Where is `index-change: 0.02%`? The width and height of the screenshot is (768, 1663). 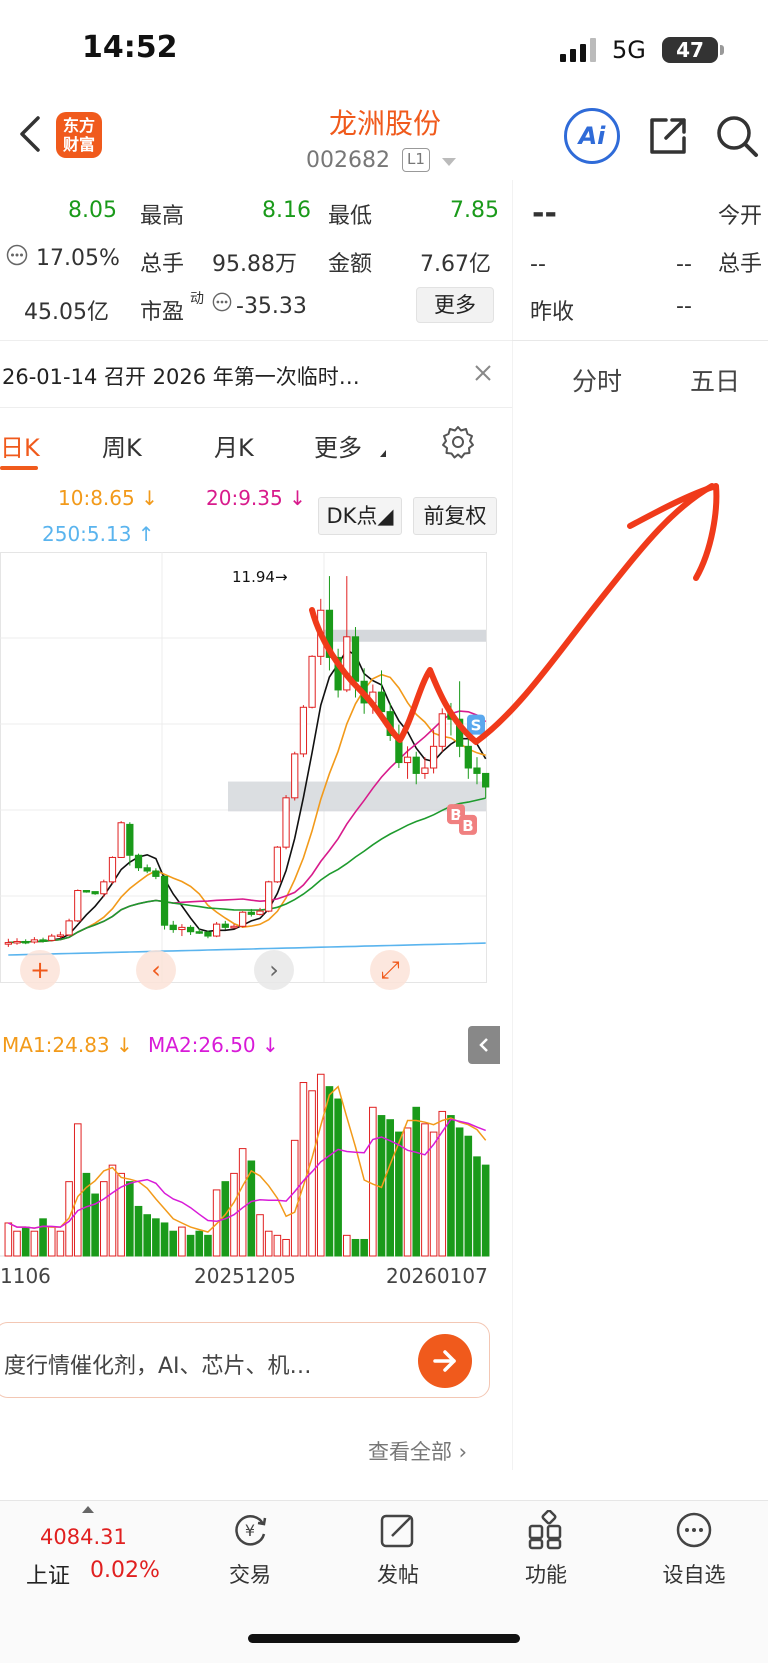
index-change: 0.02% is located at coordinates (125, 1570).